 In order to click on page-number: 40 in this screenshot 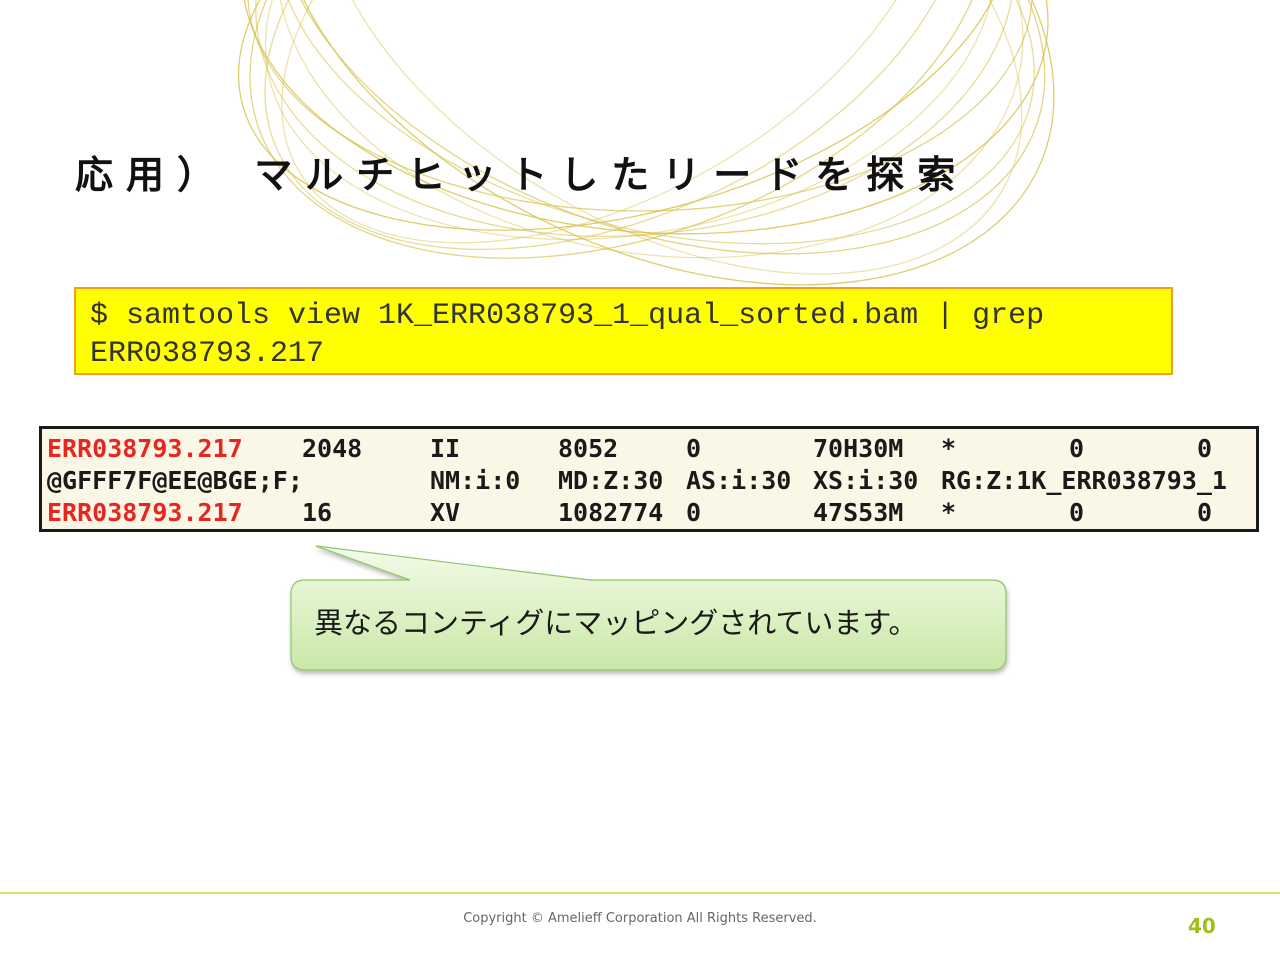, I will do `click(1202, 926)`.